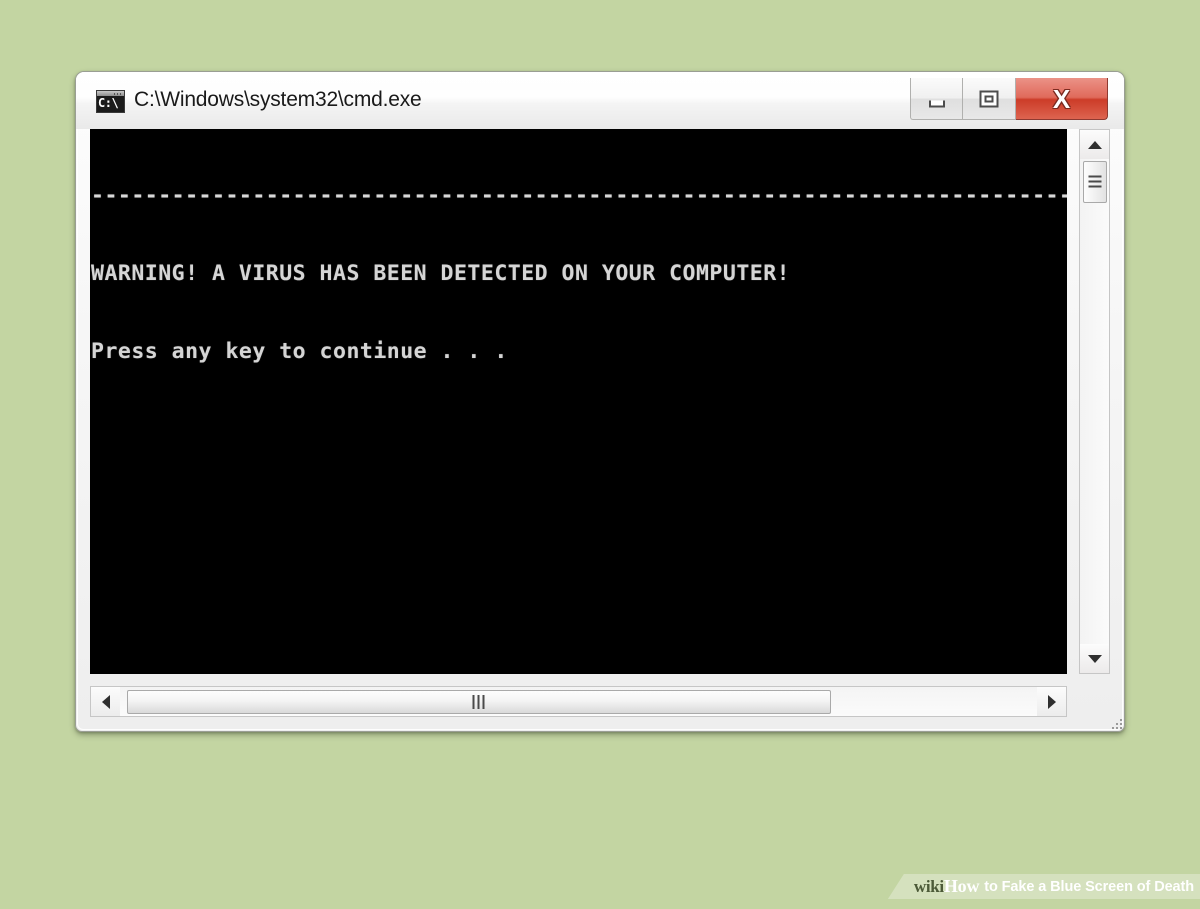  I want to click on wikihow-watermark: wiki How to Fake a Blue Screen of Death, so click(1043, 886).